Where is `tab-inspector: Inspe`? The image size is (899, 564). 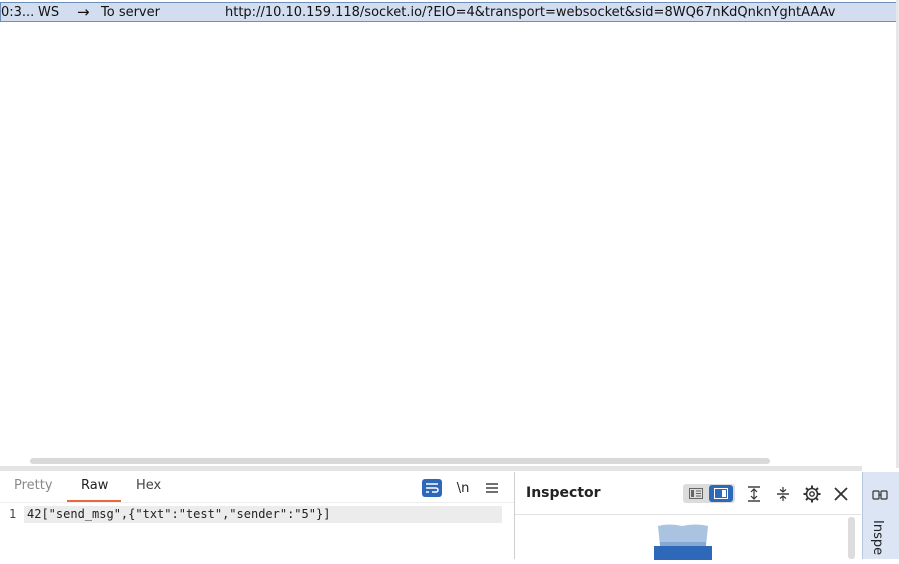
tab-inspector: Inspe is located at coordinates (877, 537).